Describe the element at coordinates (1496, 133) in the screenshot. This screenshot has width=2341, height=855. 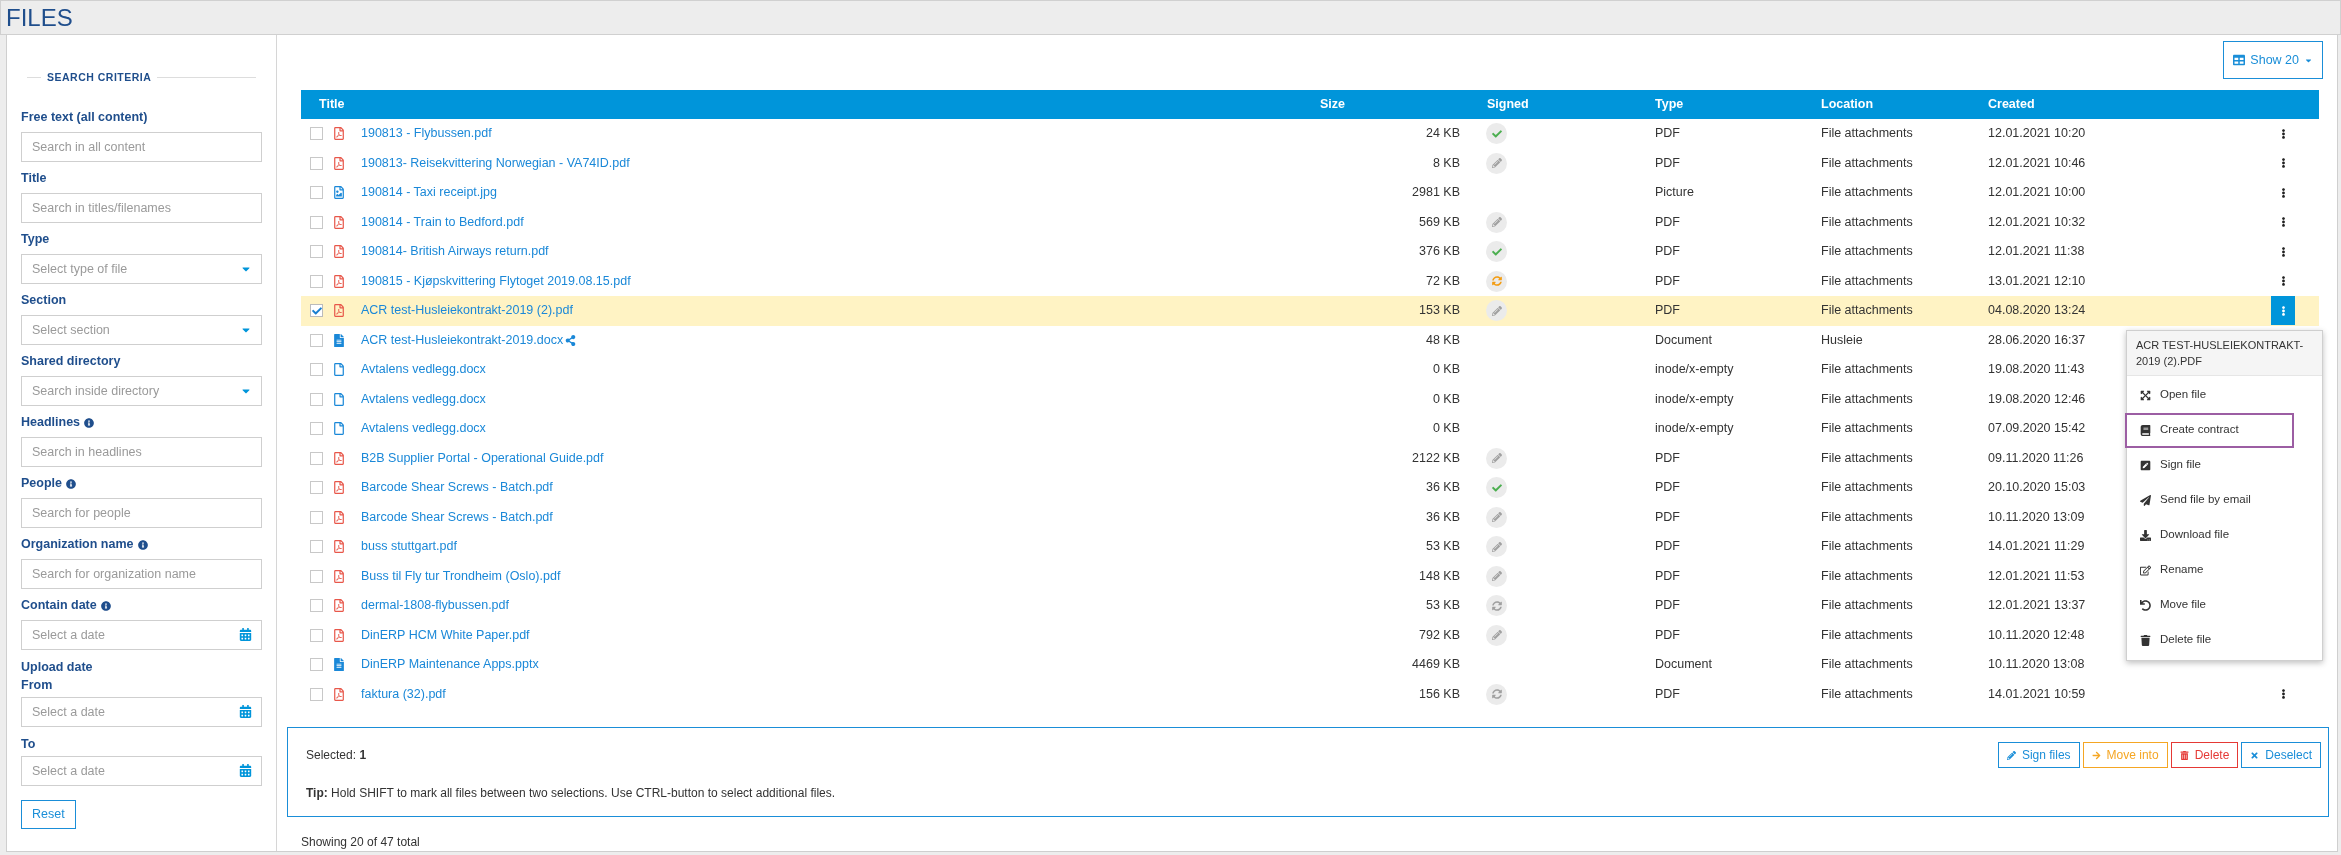
I see `check-icon` at that location.